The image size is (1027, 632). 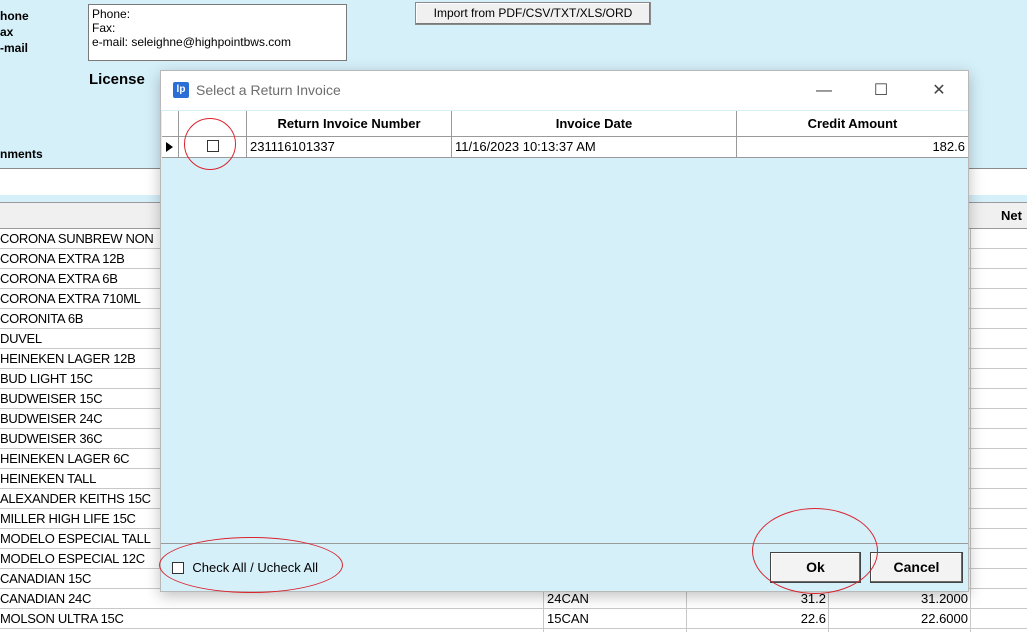 What do you see at coordinates (349, 123) in the screenshot?
I see `invoice-number-header: Return Invoice Number` at bounding box center [349, 123].